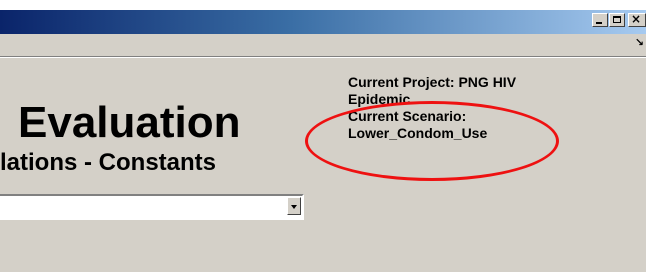 This screenshot has height=272, width=646. I want to click on menu-separator, so click(323, 57).